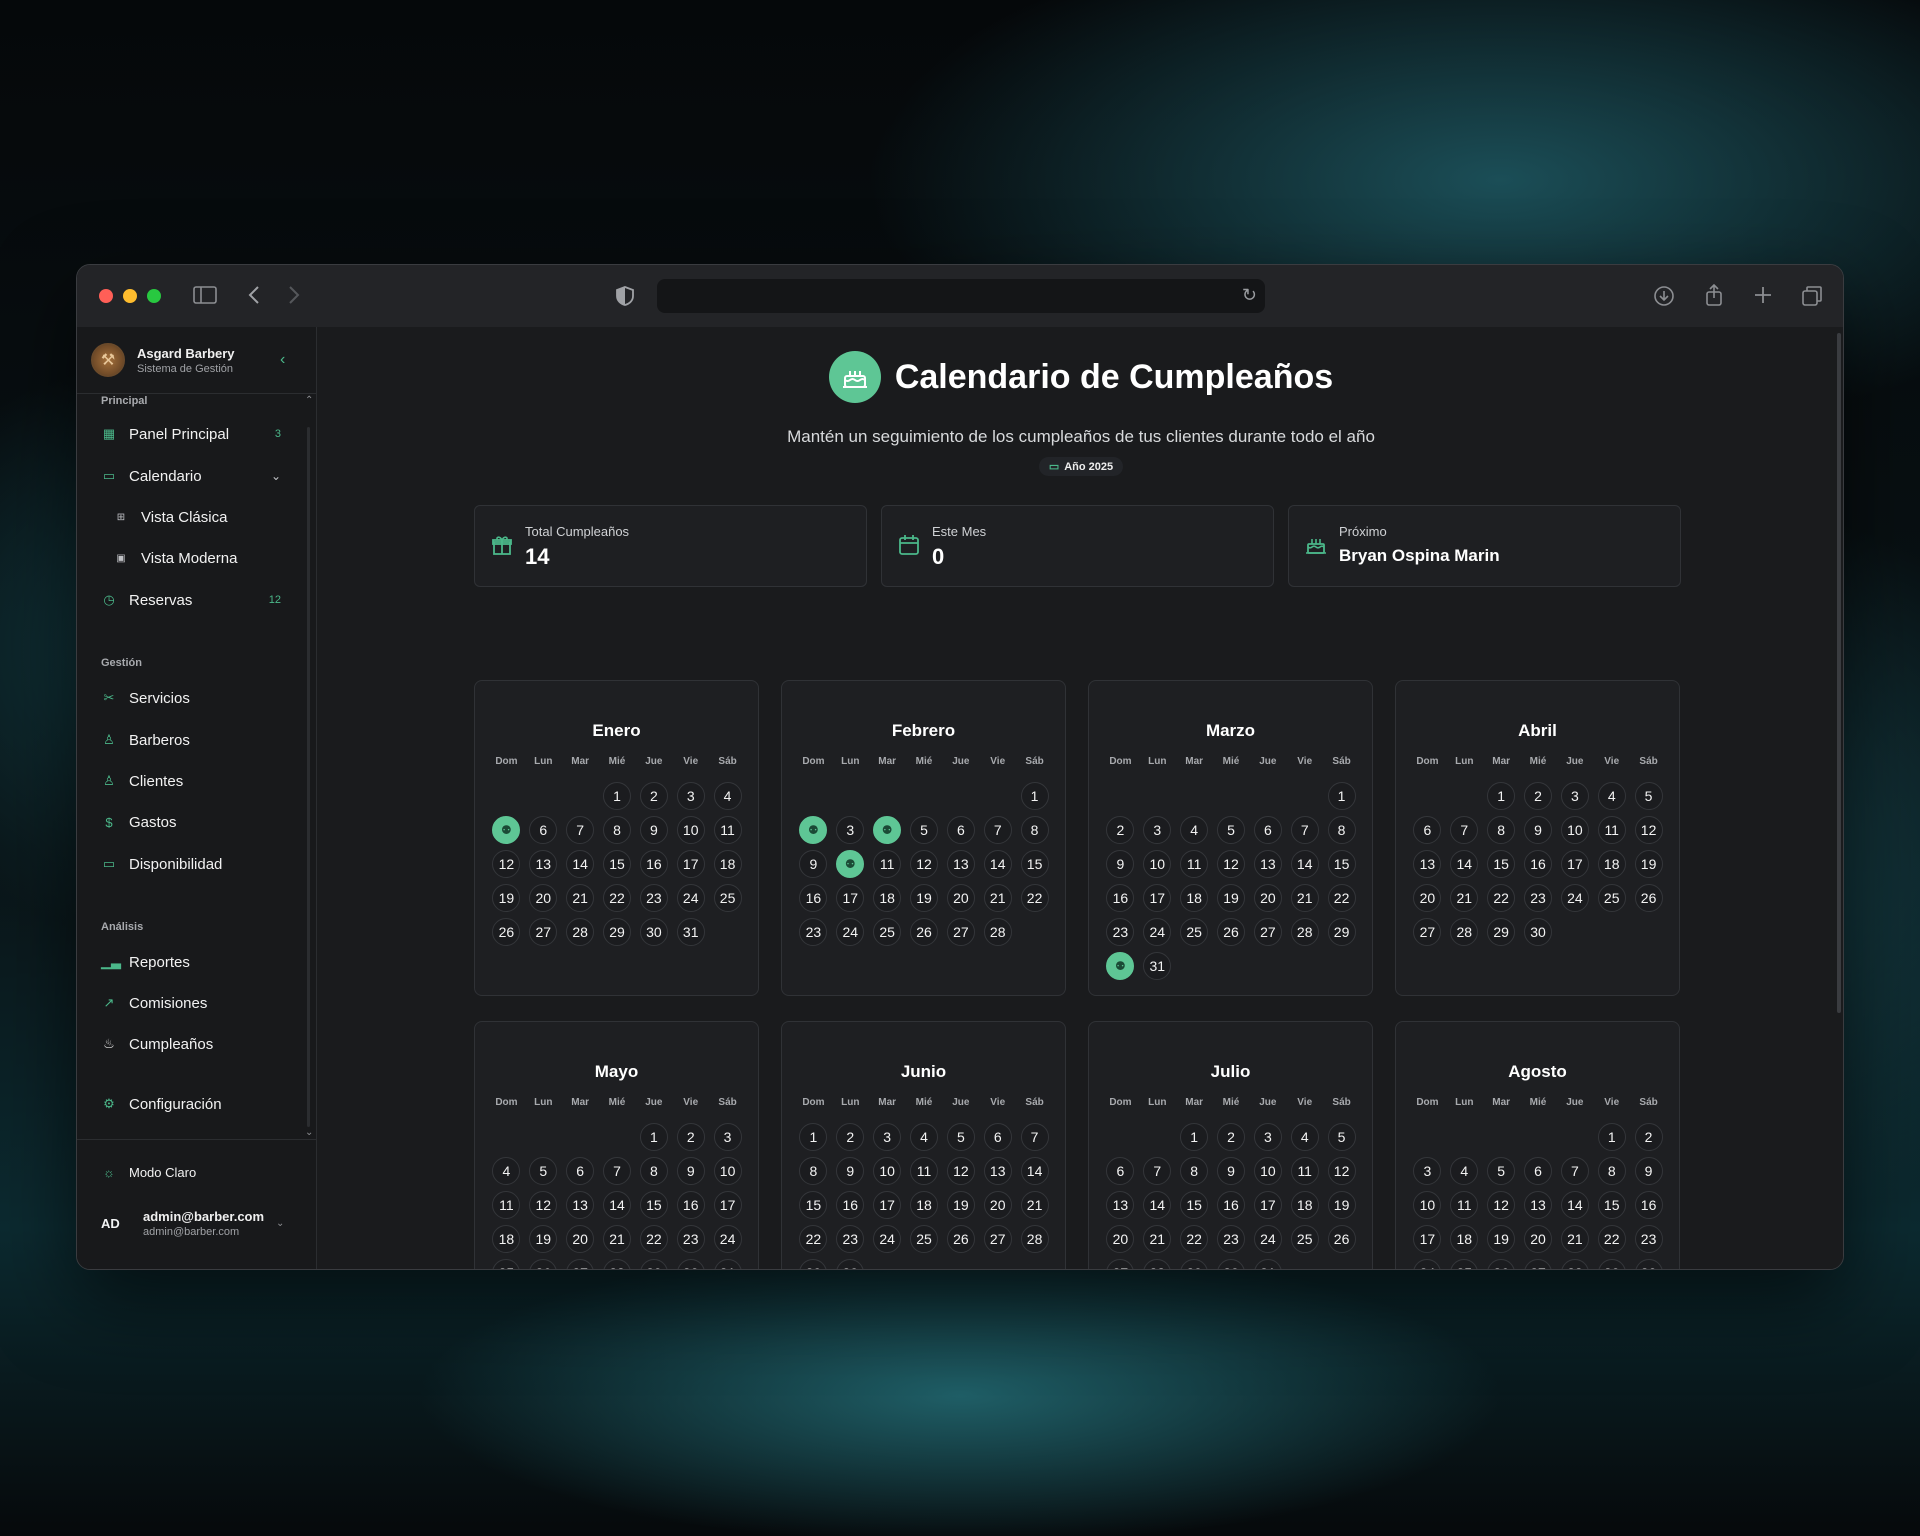 This screenshot has width=1920, height=1536. Describe the element at coordinates (199, 1003) in the screenshot. I see `sidebar-item-comisiones: ↗ Comisiones` at that location.